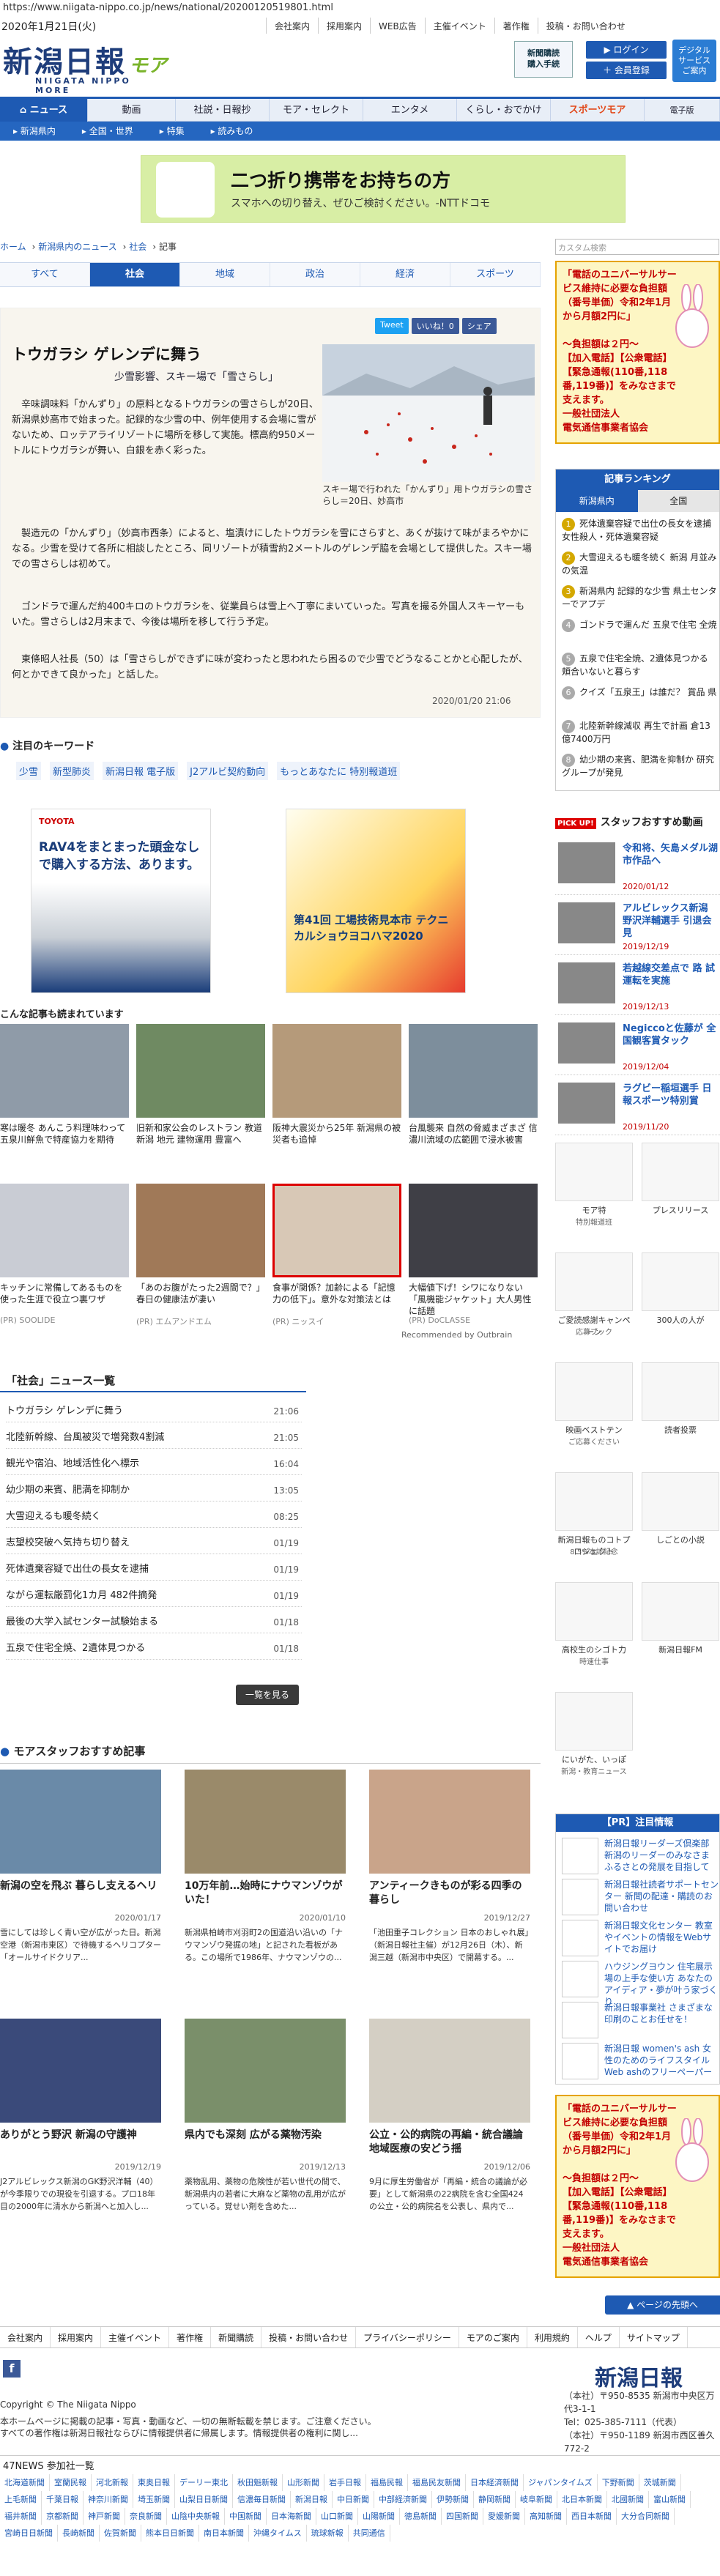 The width and height of the screenshot is (720, 2576). Describe the element at coordinates (13, 247) in the screenshot. I see `breadcrumb-item: ホーム` at that location.